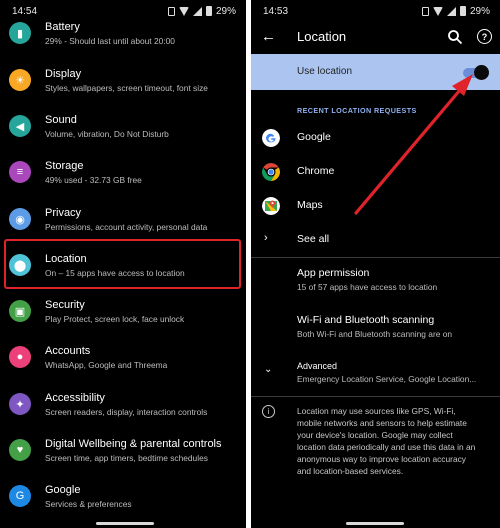 This screenshot has width=500, height=528. I want to click on settings-item-title: Security, so click(65, 304).